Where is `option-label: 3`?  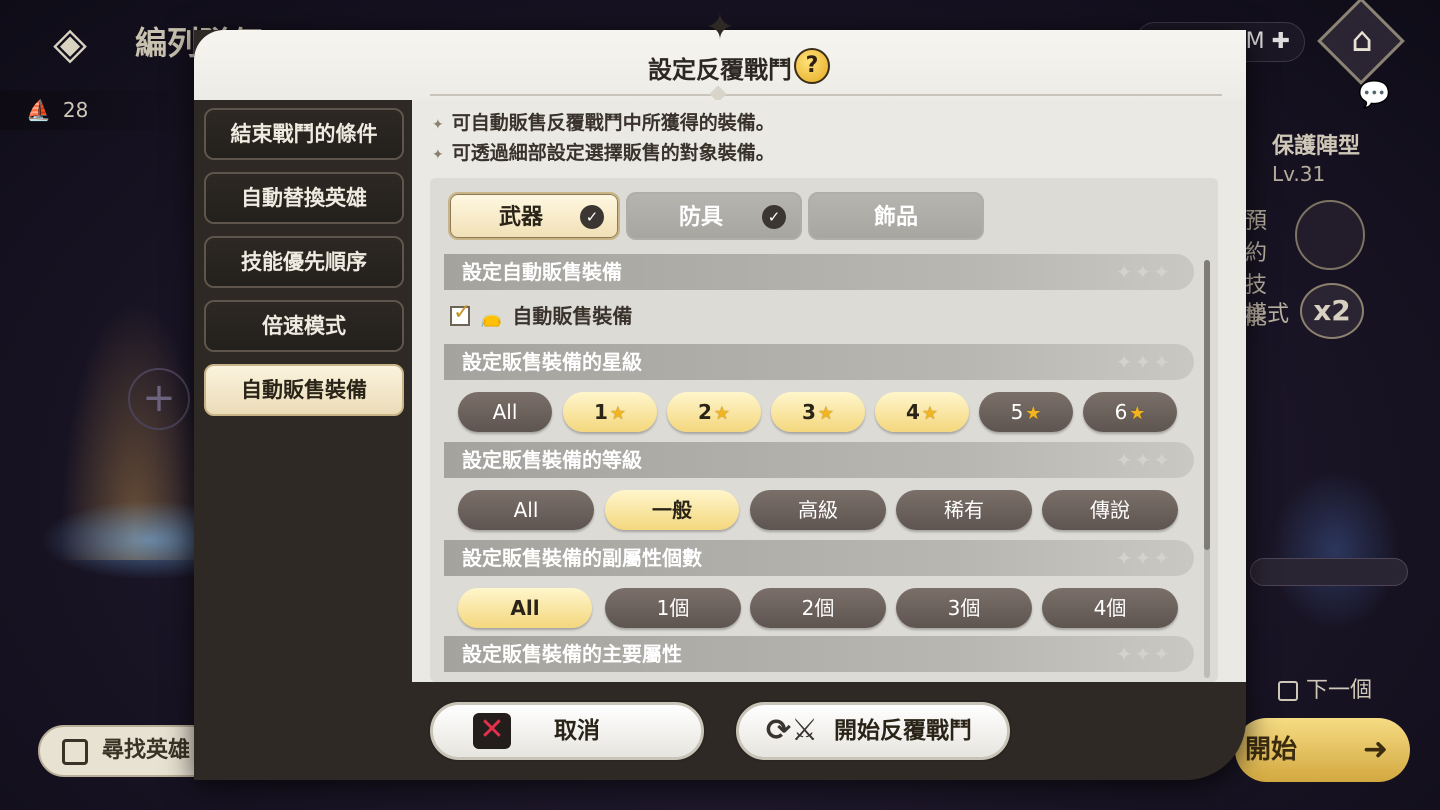
option-label: 3 is located at coordinates (808, 412).